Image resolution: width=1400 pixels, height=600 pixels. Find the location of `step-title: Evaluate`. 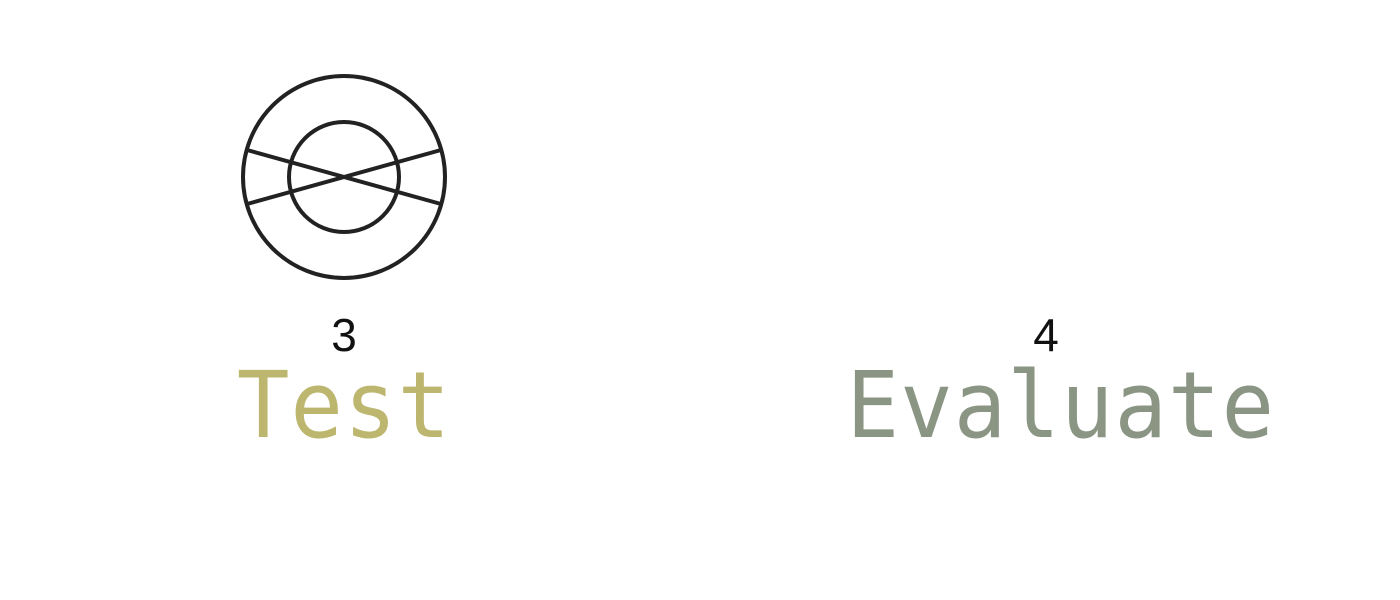

step-title: Evaluate is located at coordinates (1061, 405).